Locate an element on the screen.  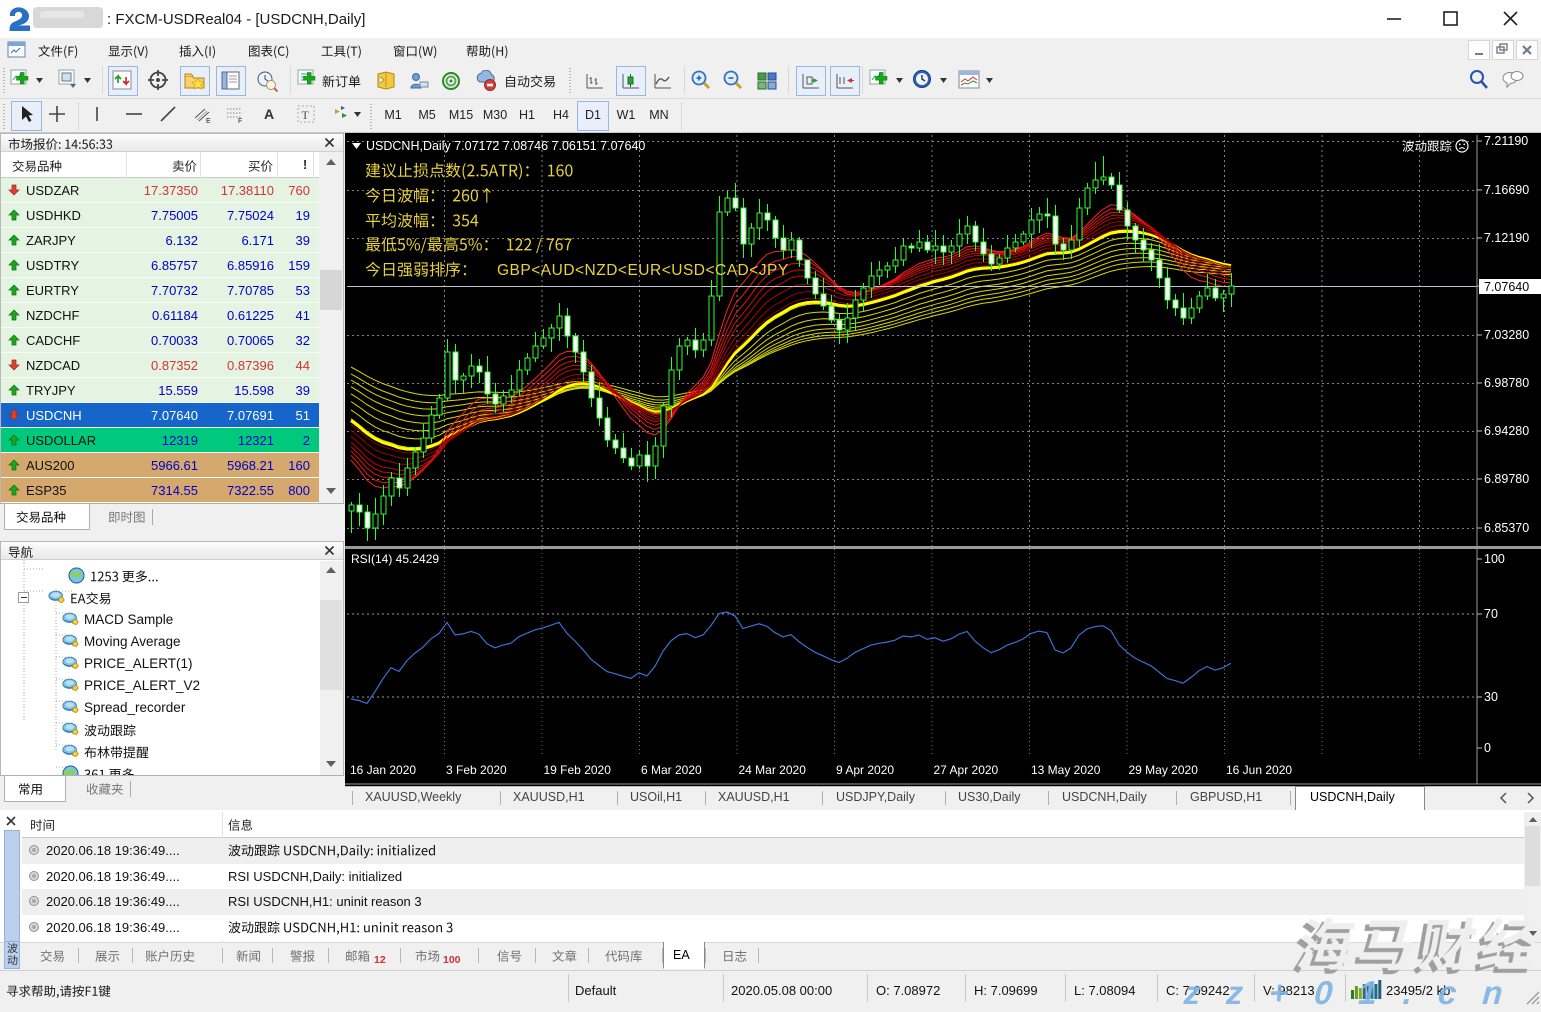
svg-text: T is located at coordinates (306, 115).